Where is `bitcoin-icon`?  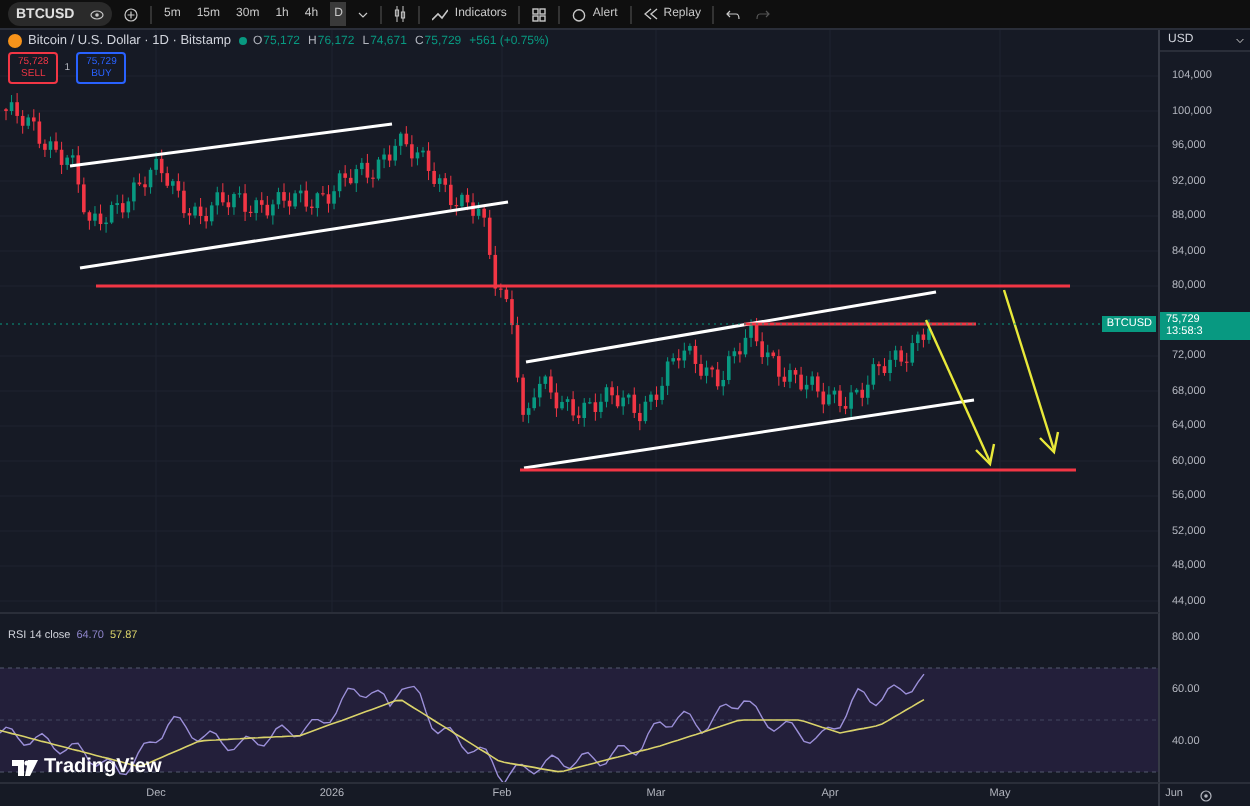
bitcoin-icon is located at coordinates (15, 41).